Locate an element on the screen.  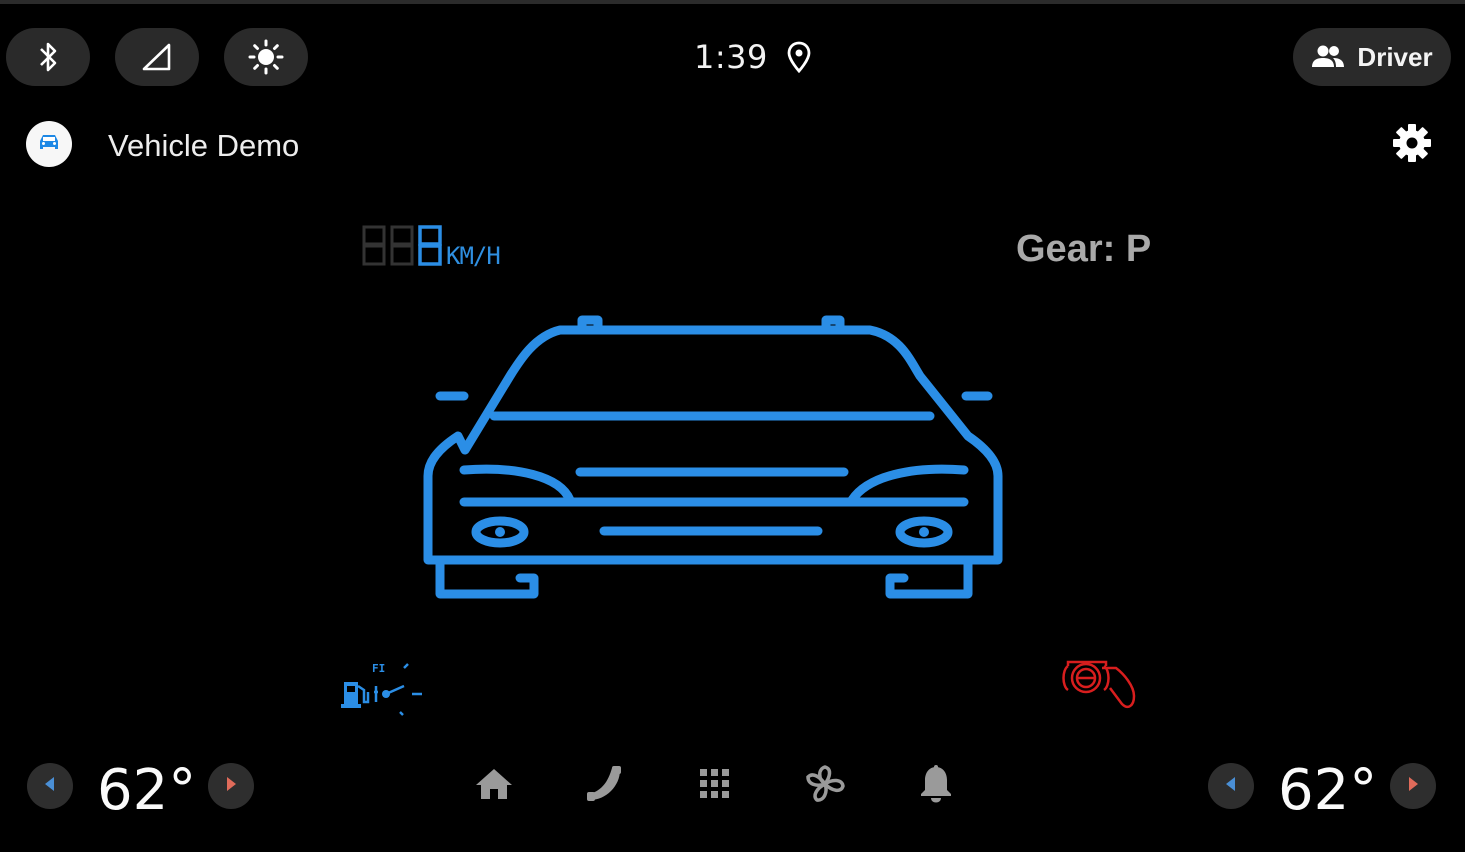
speed-digit-segments is located at coordinates (402, 245).